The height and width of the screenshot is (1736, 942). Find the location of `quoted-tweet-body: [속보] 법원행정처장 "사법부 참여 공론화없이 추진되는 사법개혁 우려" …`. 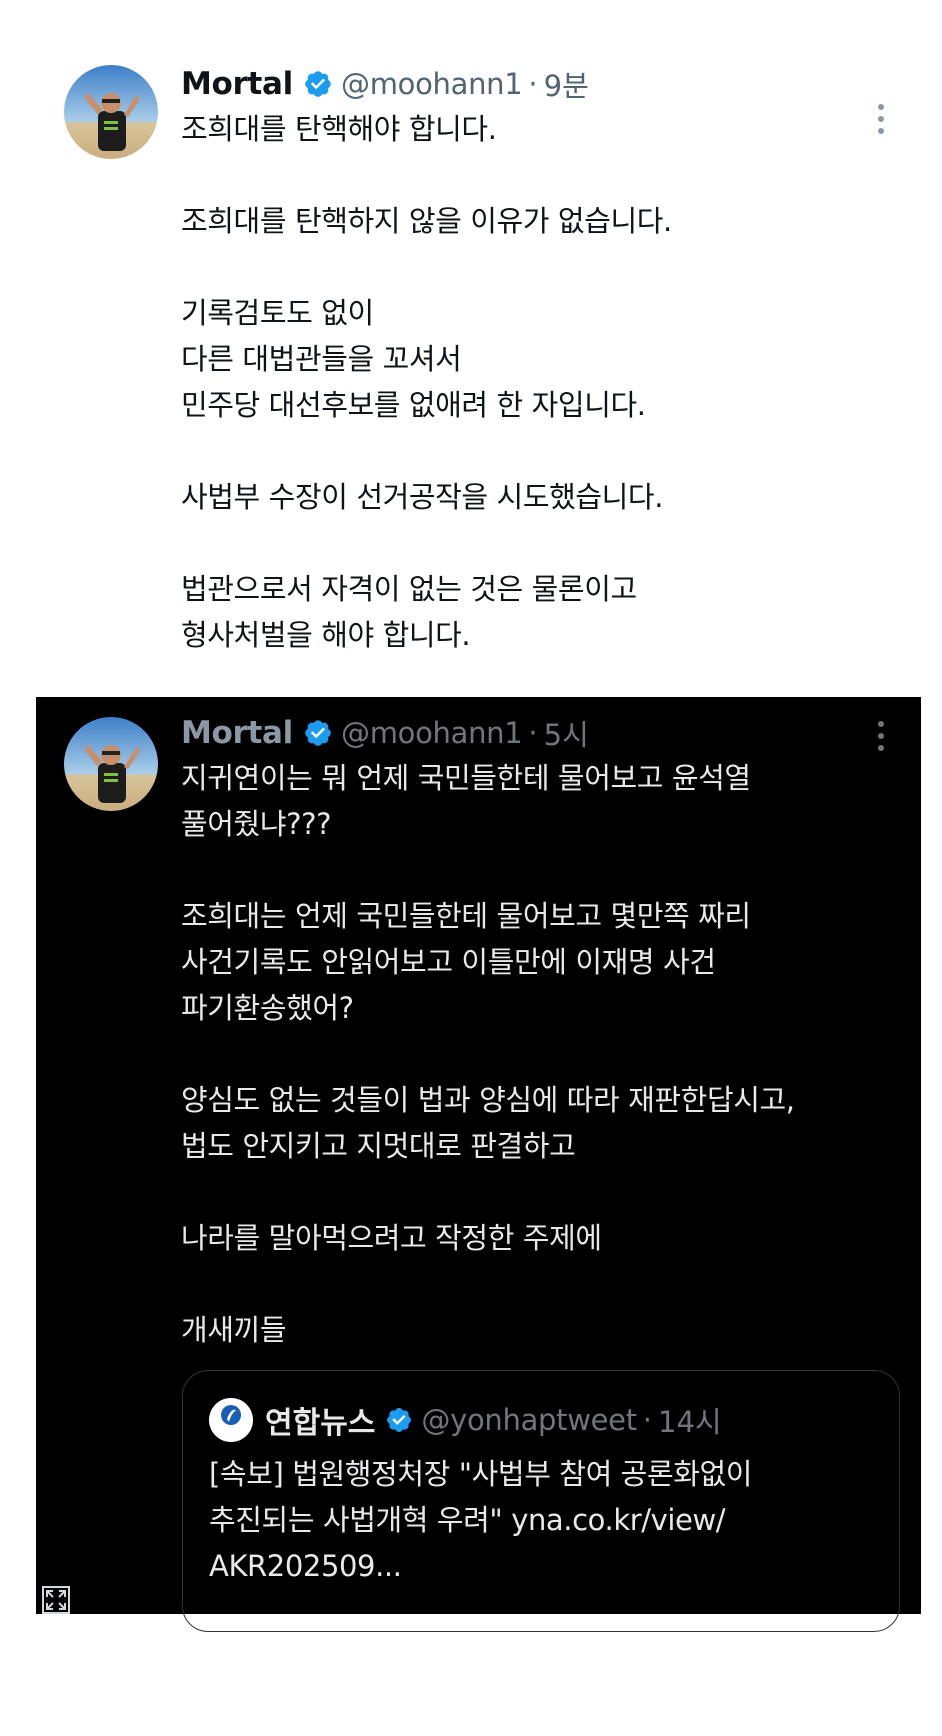

quoted-tweet-body: [속보] 법원행정처장 "사법부 참여 공론화없이 추진되는 사법개혁 우려" … is located at coordinates (480, 1520).